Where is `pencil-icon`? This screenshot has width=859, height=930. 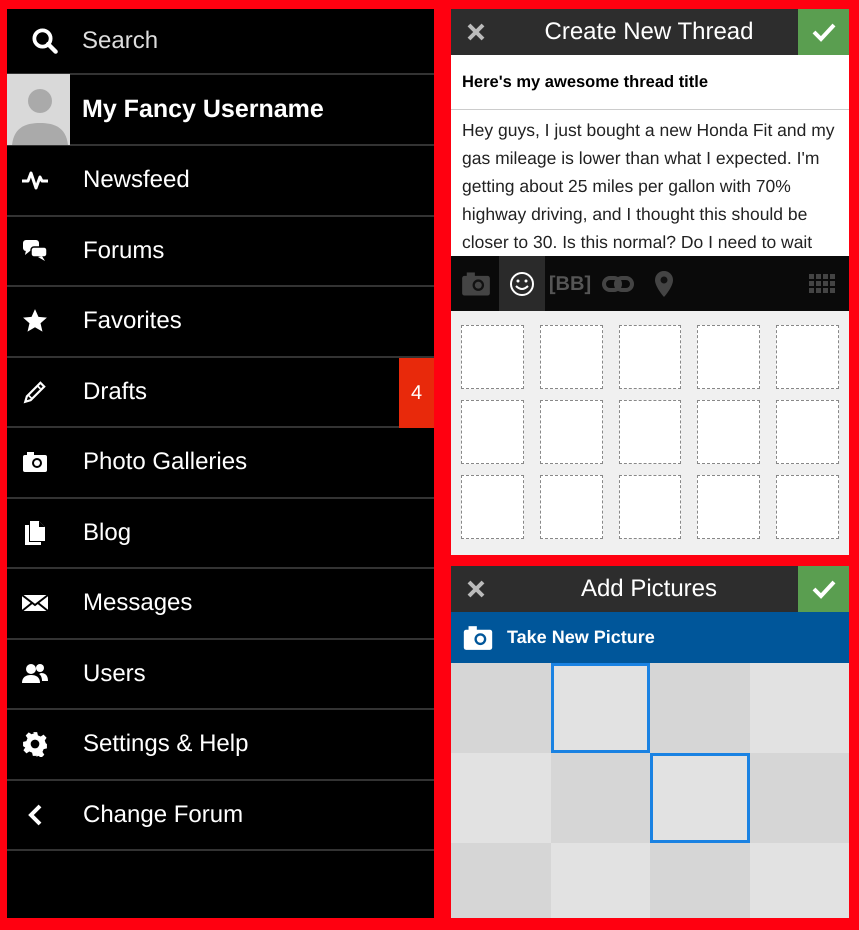
pencil-icon is located at coordinates (35, 391).